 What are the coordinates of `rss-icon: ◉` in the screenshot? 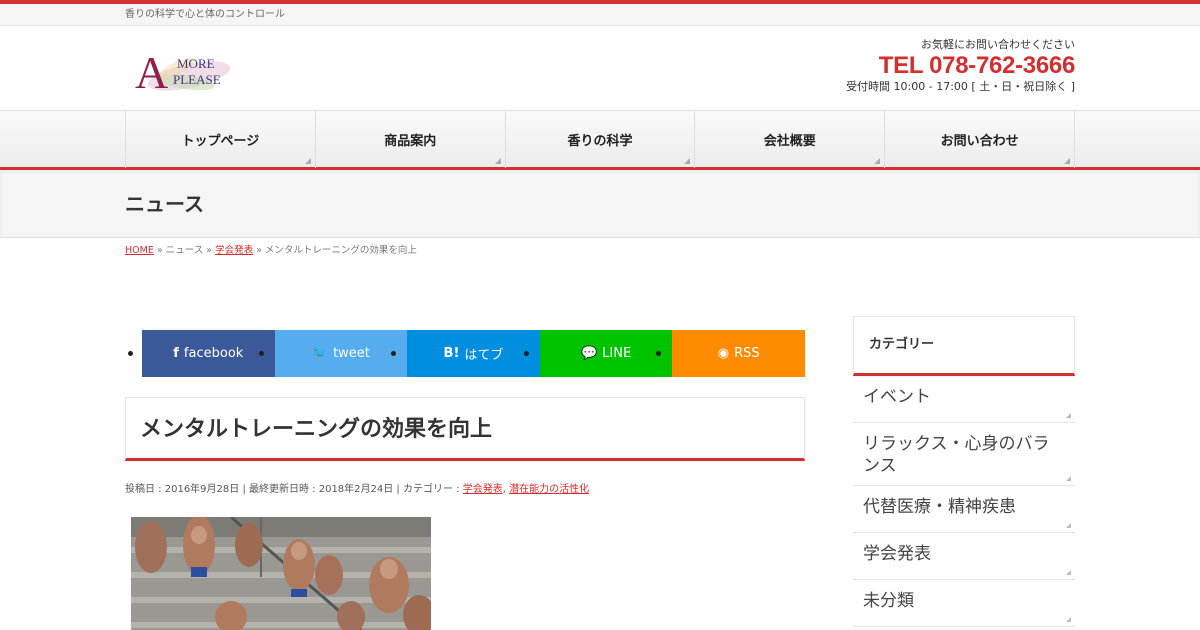 It's located at (723, 353).